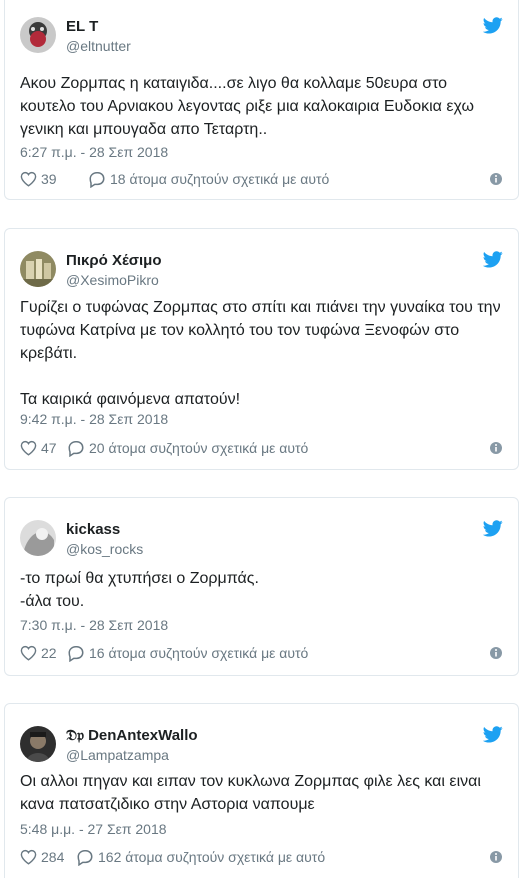 This screenshot has width=522, height=878. What do you see at coordinates (49, 653) in the screenshot?
I see `like-count: 22` at bounding box center [49, 653].